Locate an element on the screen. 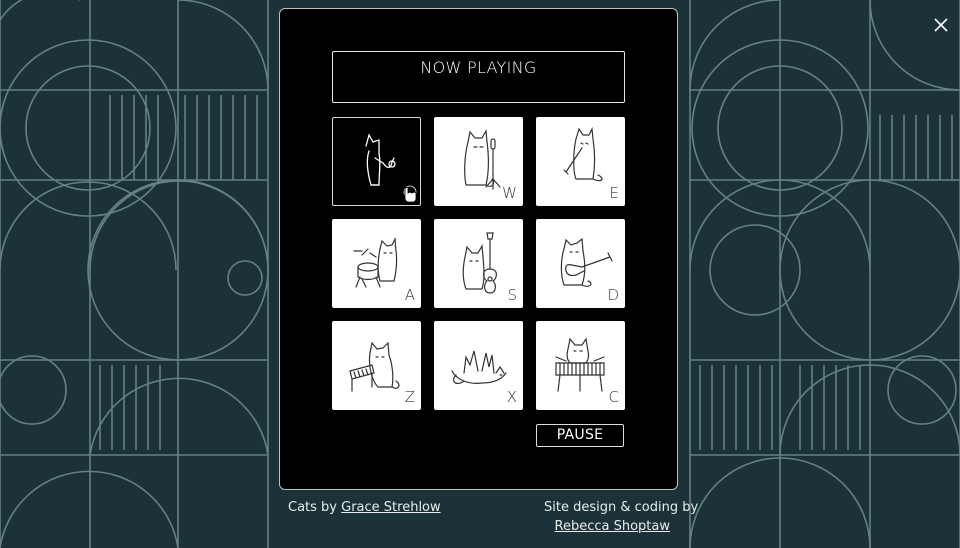 The height and width of the screenshot is (548, 960). cat-tile-saxophone is located at coordinates (376, 161).